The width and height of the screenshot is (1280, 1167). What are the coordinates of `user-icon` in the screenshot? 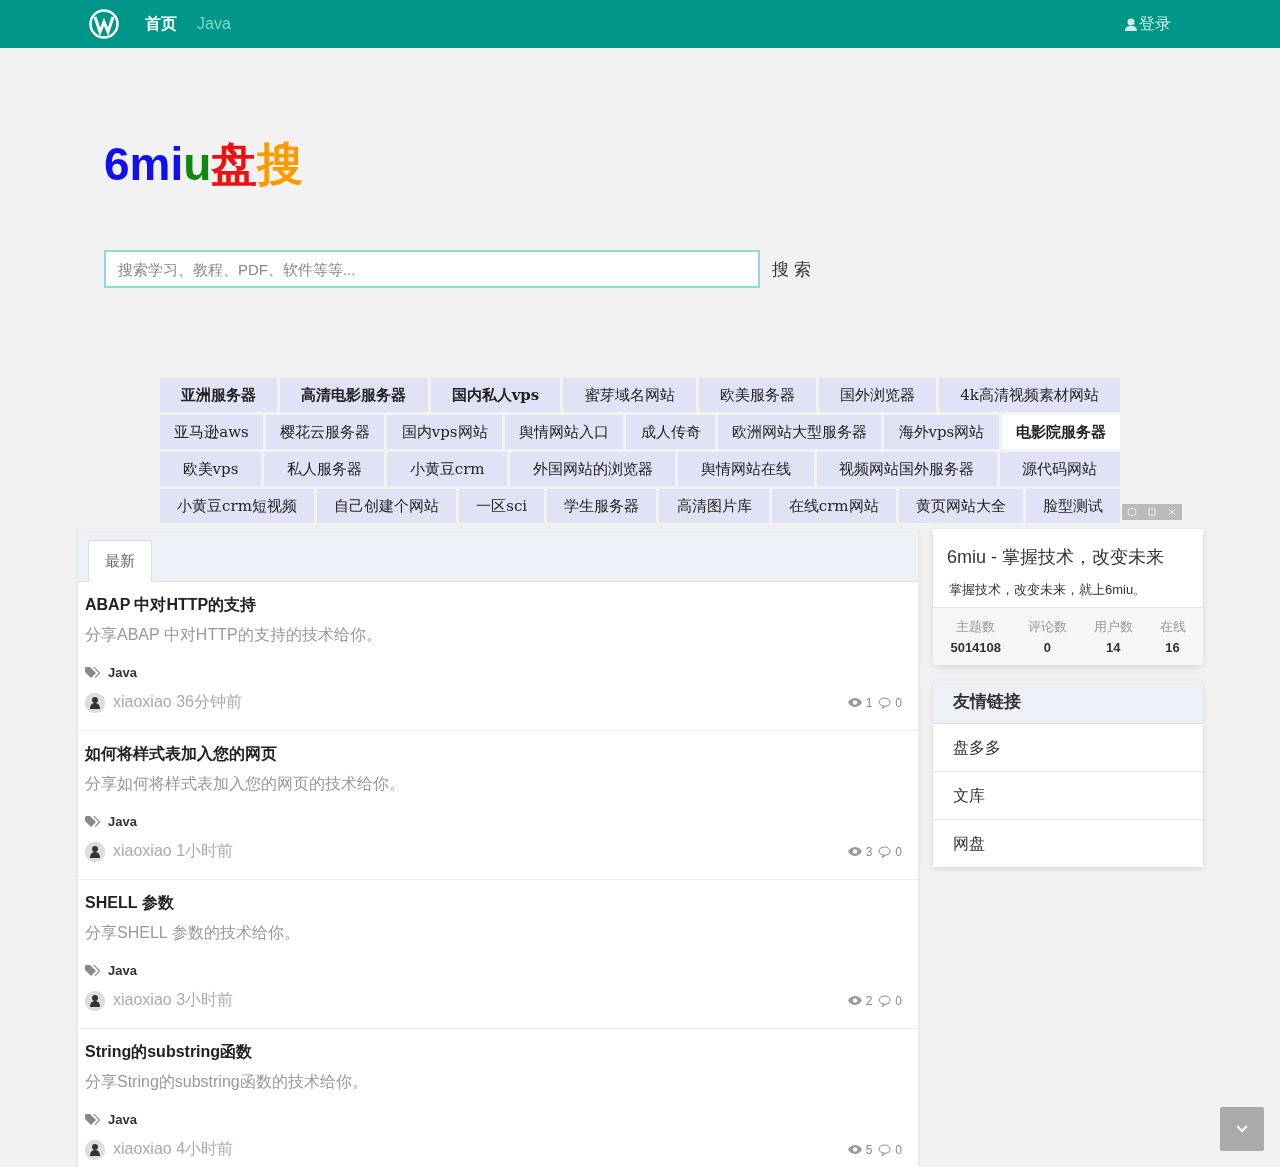 It's located at (1131, 24).